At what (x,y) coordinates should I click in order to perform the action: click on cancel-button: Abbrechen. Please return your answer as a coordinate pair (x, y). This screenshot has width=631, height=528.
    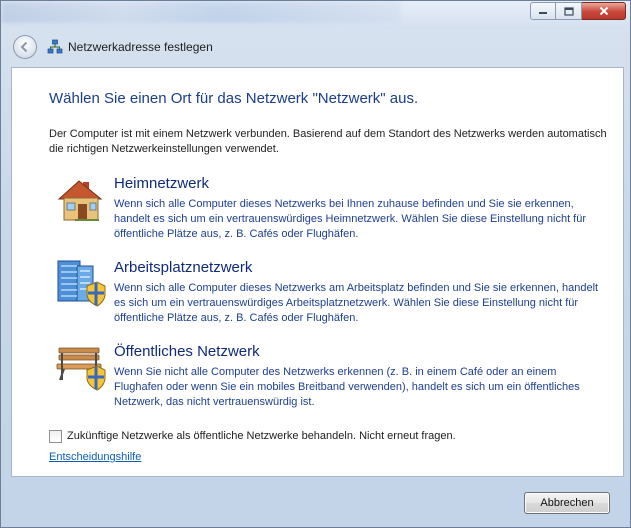
    Looking at the image, I should click on (567, 503).